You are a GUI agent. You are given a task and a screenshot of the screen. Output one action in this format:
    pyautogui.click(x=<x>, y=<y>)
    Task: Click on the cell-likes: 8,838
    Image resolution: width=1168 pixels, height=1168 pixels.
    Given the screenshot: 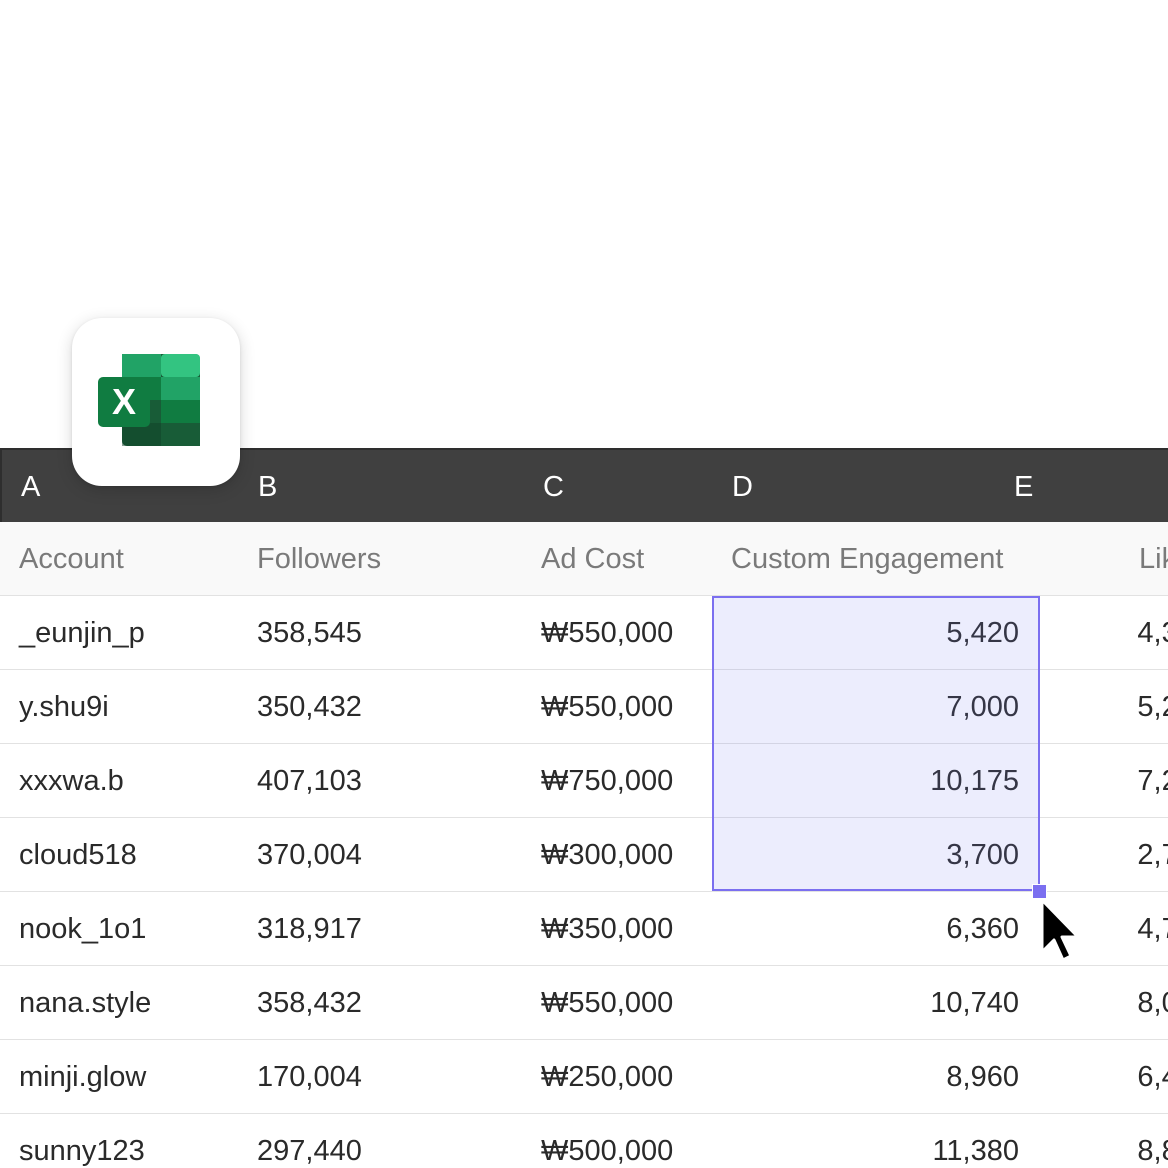 What is the action you would take?
    pyautogui.click(x=1104, y=1141)
    